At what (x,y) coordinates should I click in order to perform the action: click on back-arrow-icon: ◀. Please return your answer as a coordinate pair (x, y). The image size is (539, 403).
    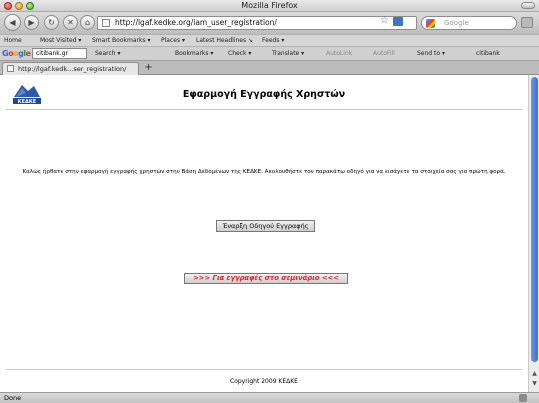
    Looking at the image, I should click on (12, 22).